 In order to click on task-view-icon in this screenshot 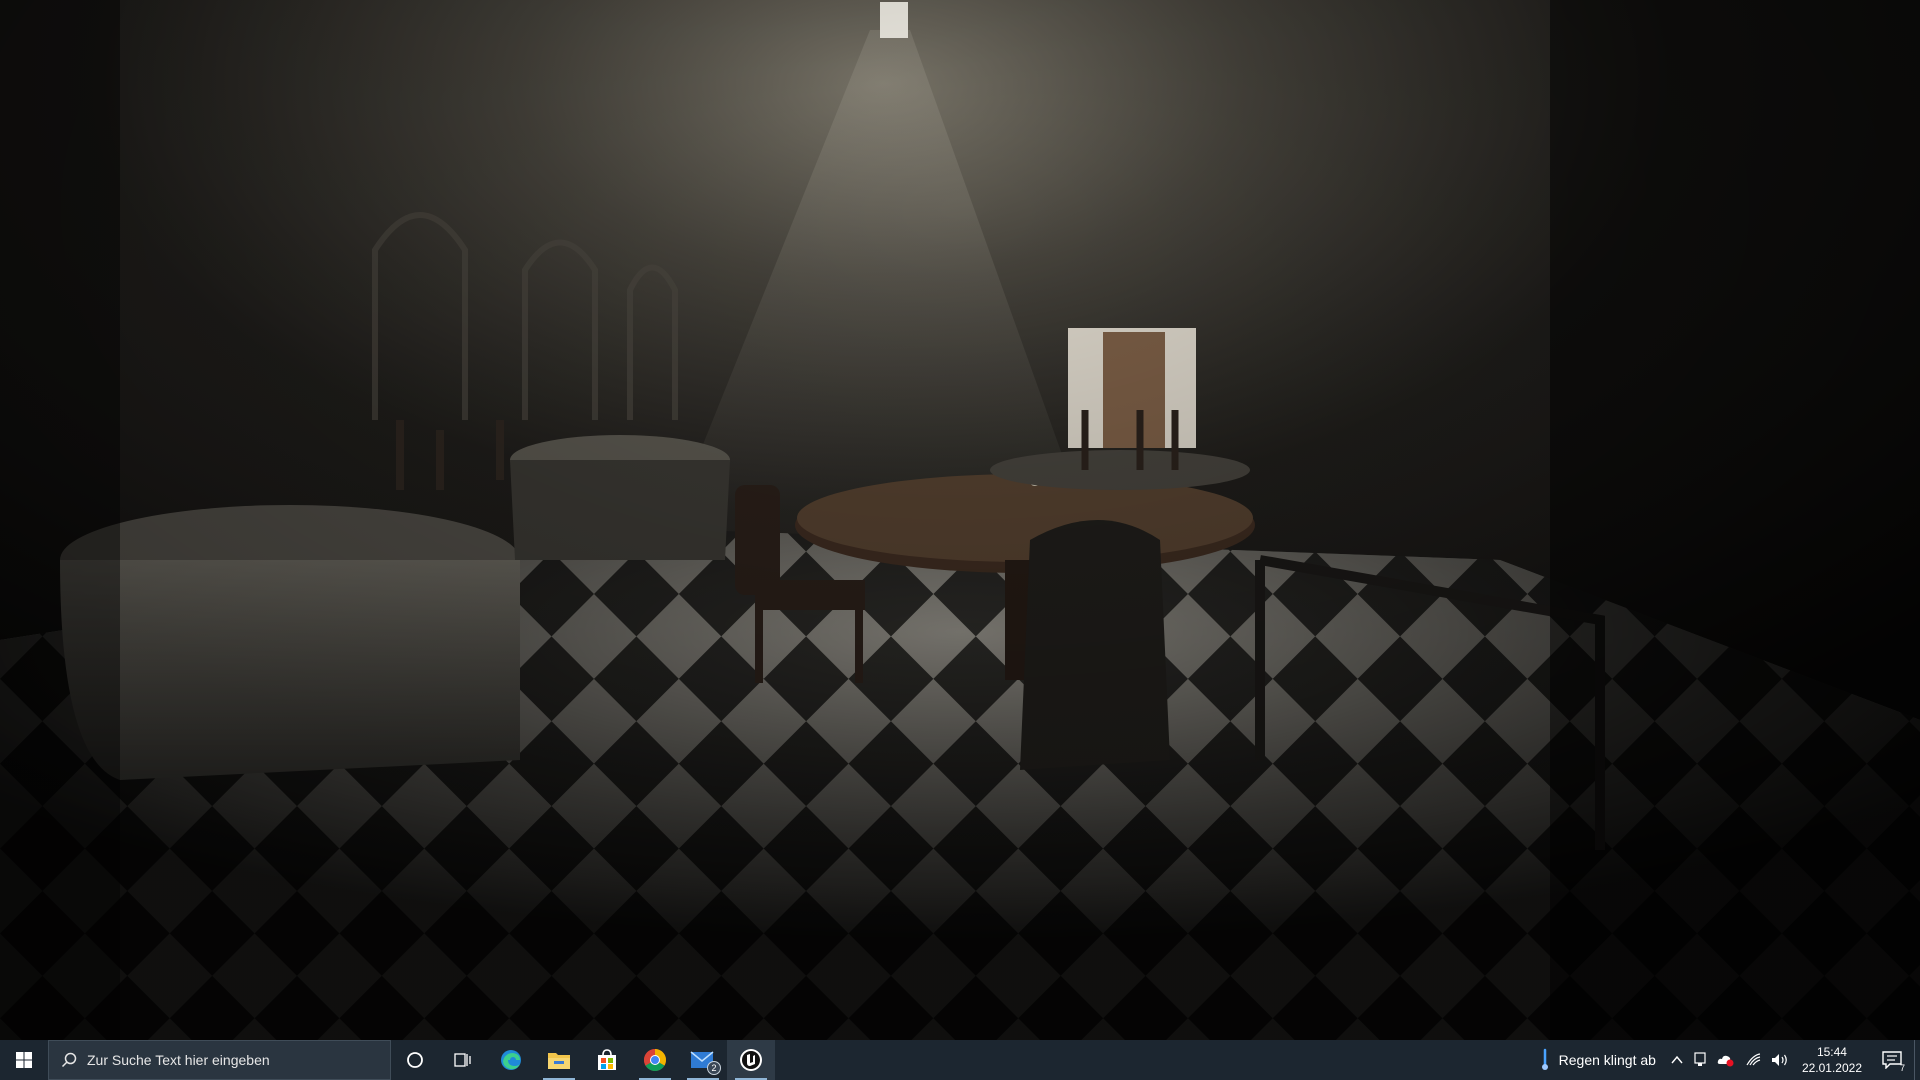, I will do `click(462, 1060)`.